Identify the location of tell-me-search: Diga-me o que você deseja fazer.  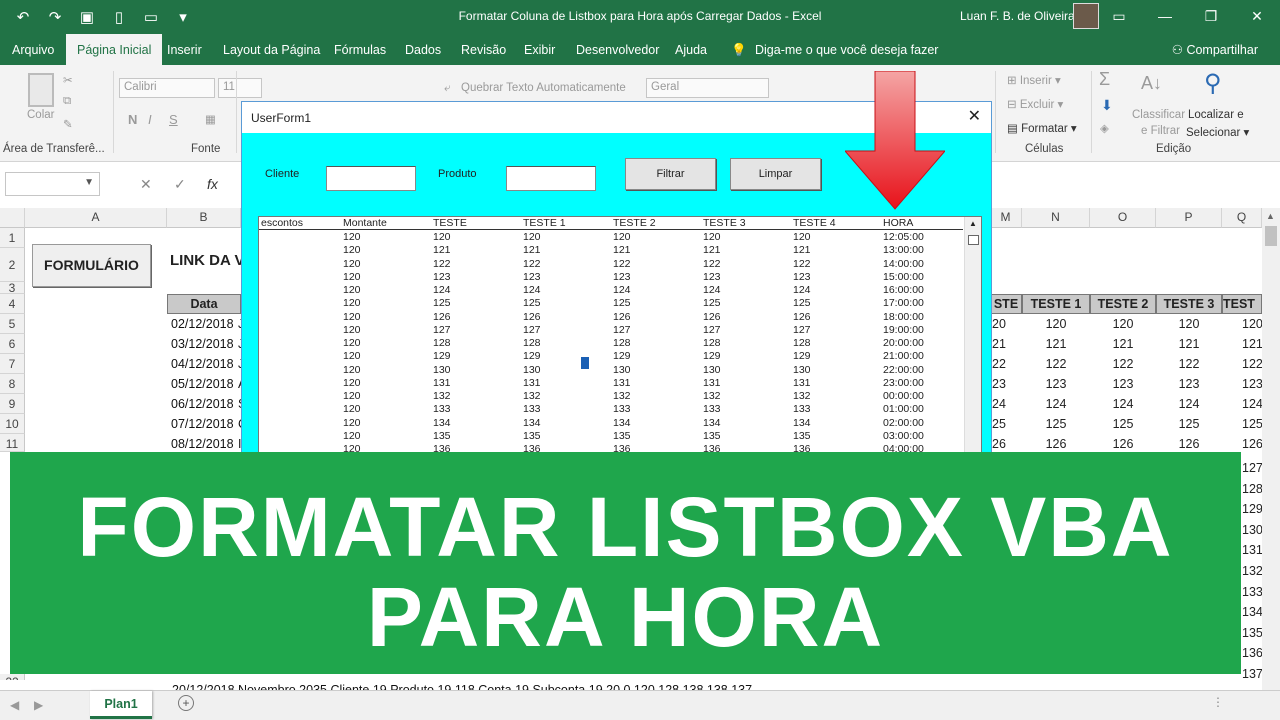
(846, 50).